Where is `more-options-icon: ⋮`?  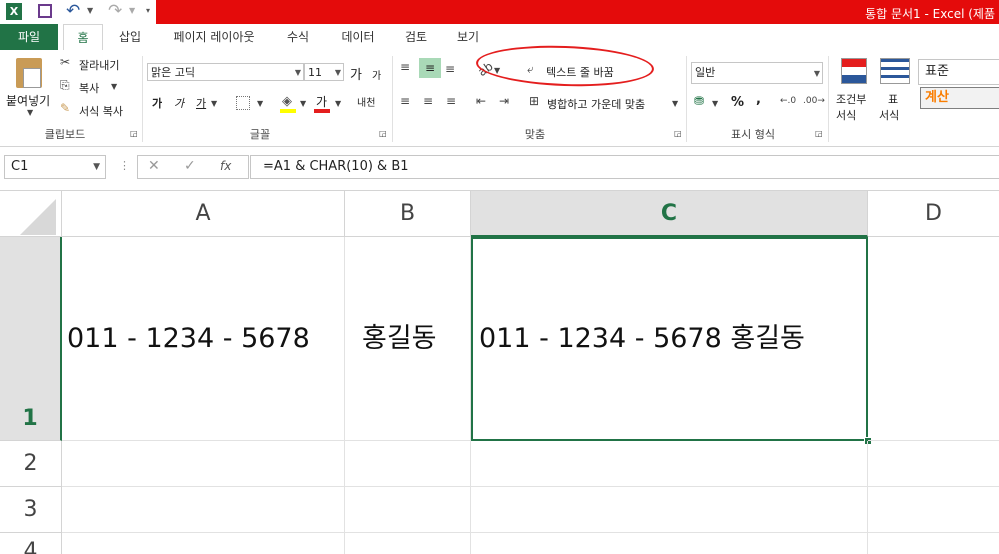
more-options-icon: ⋮ is located at coordinates (124, 165).